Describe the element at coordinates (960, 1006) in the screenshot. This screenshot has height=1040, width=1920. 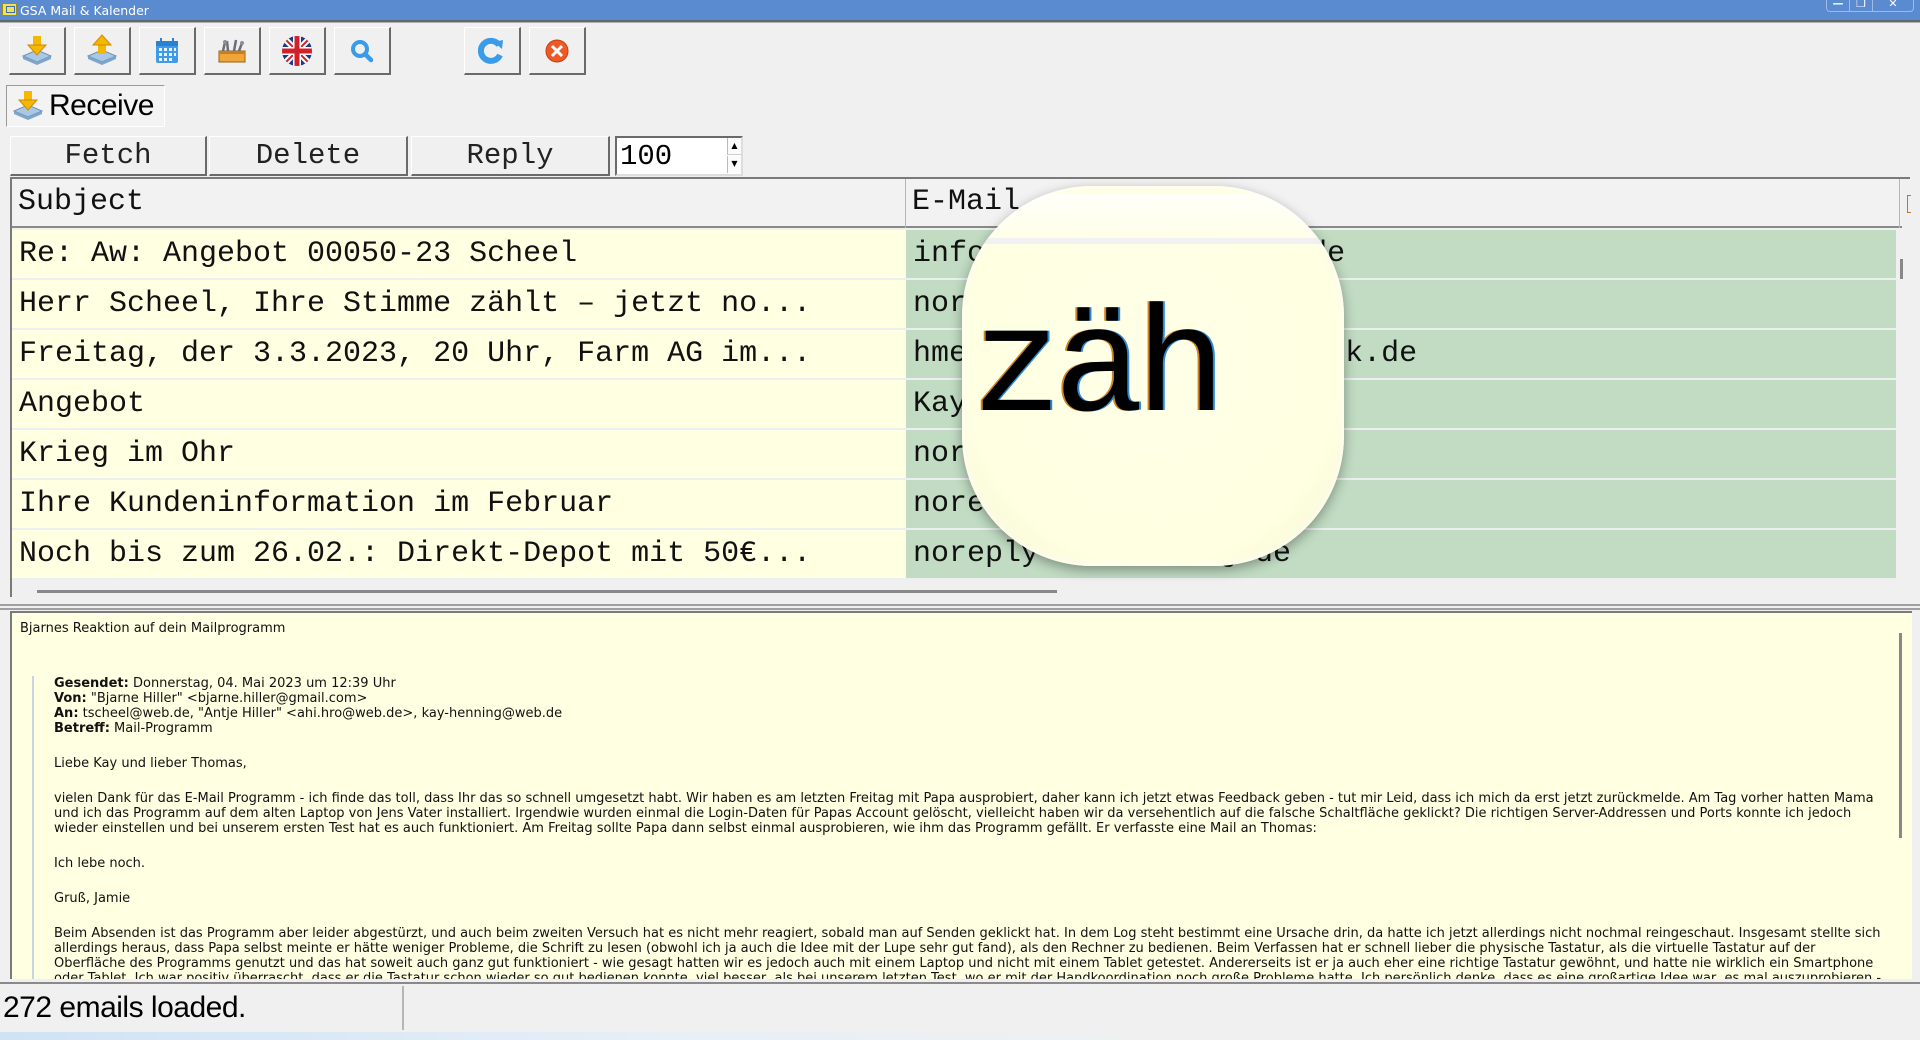
I see `status-bar: 272 emails loaded.` at that location.